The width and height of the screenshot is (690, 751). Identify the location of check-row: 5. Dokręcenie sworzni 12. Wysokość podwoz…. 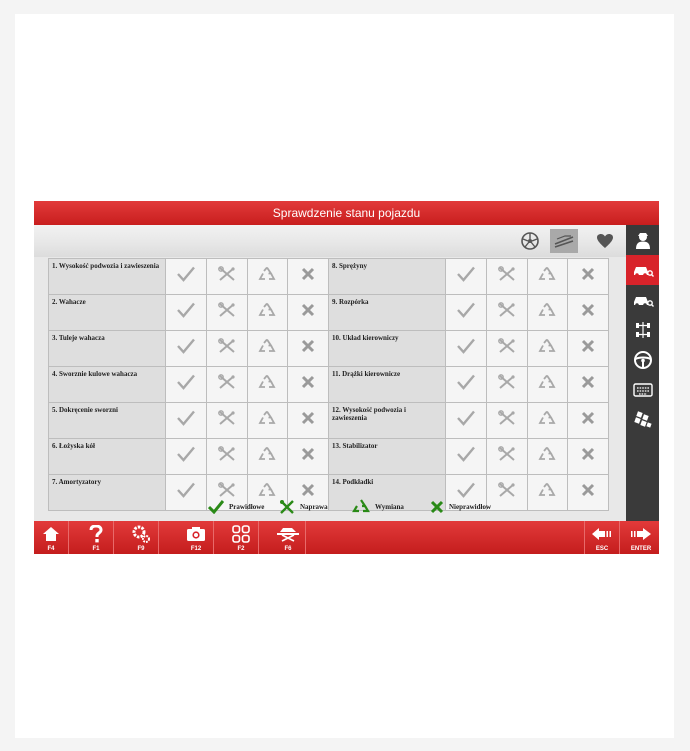
(328, 420).